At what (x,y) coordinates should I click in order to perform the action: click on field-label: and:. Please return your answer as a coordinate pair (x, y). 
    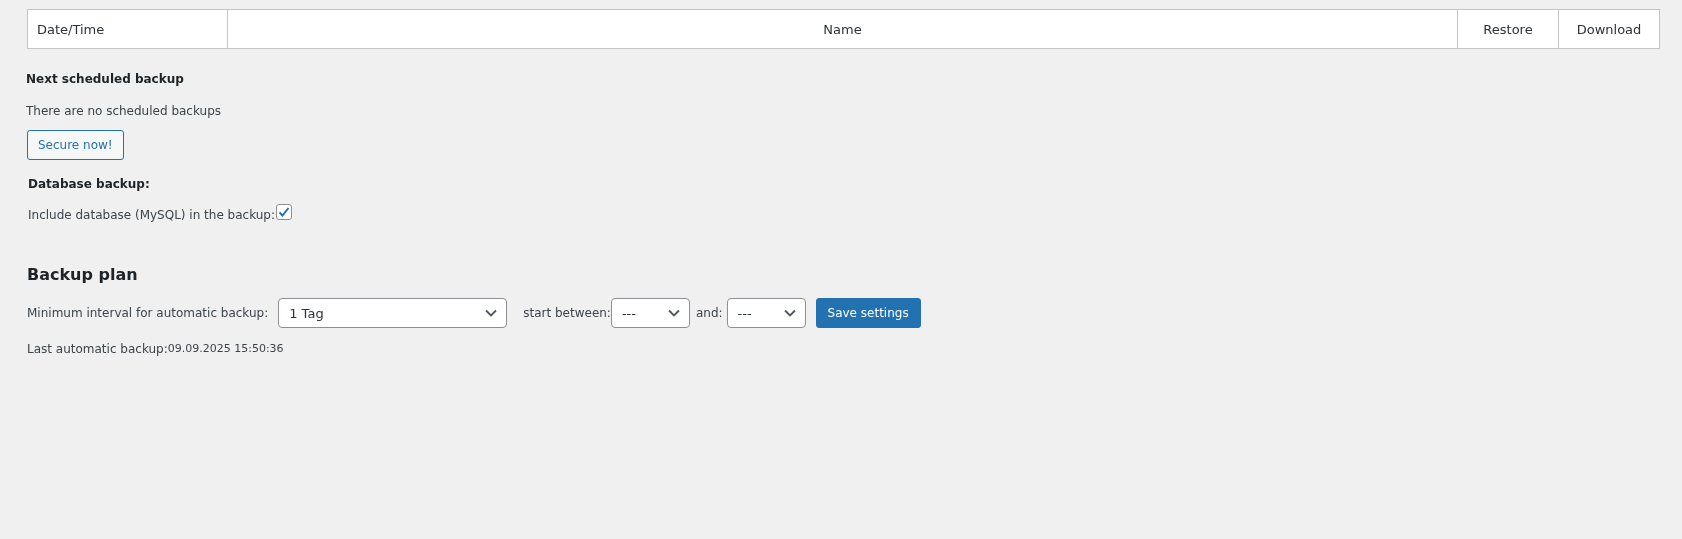
    Looking at the image, I should click on (709, 313).